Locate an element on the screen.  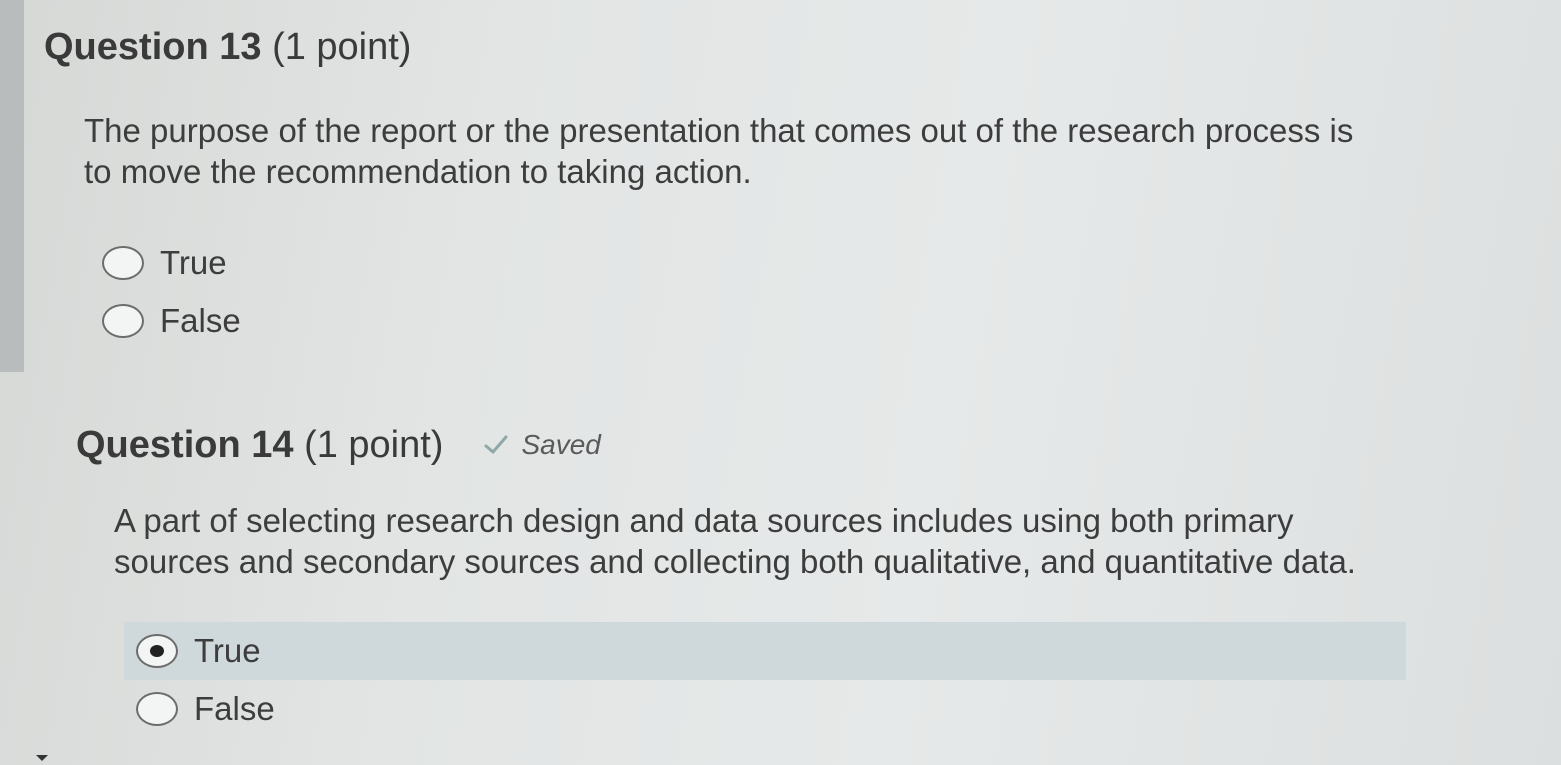
question-title: Question 14 (1 point) is located at coordinates (259, 445).